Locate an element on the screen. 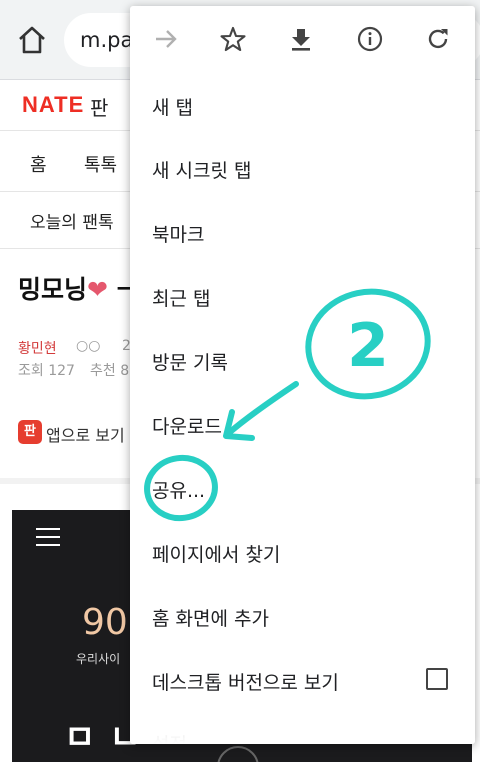  refresh-icon is located at coordinates (438, 39).